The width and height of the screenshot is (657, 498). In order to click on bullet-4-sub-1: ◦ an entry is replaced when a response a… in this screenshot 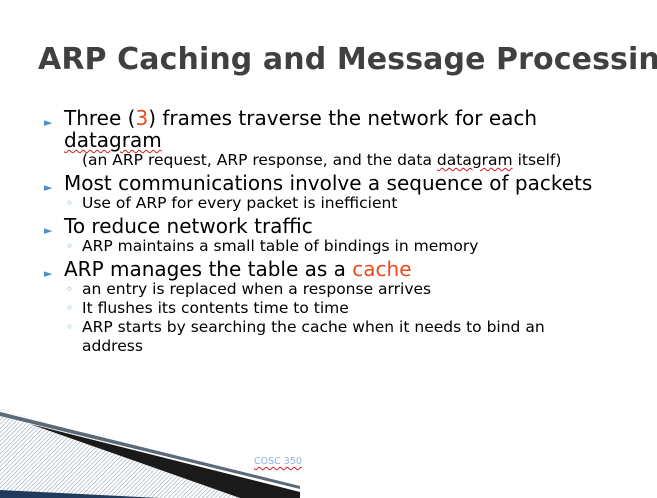, I will do `click(344, 289)`.